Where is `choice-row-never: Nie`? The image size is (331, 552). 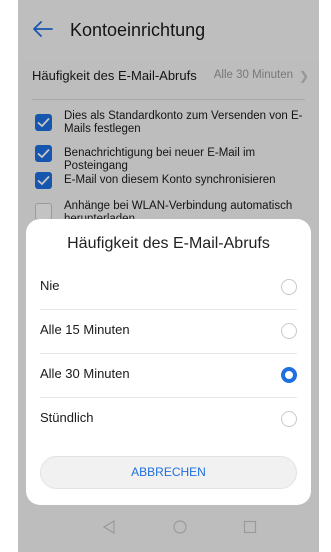 choice-row-never: Nie is located at coordinates (168, 287).